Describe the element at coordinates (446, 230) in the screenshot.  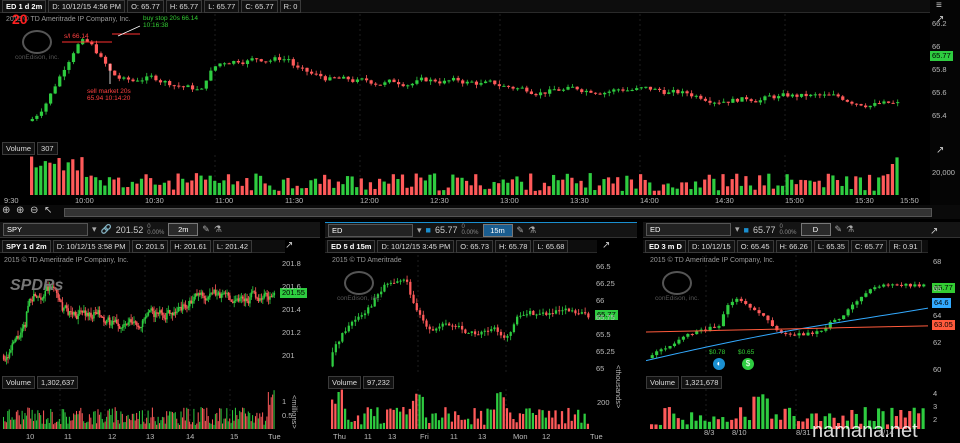
I see `panel2-price: 65.77` at that location.